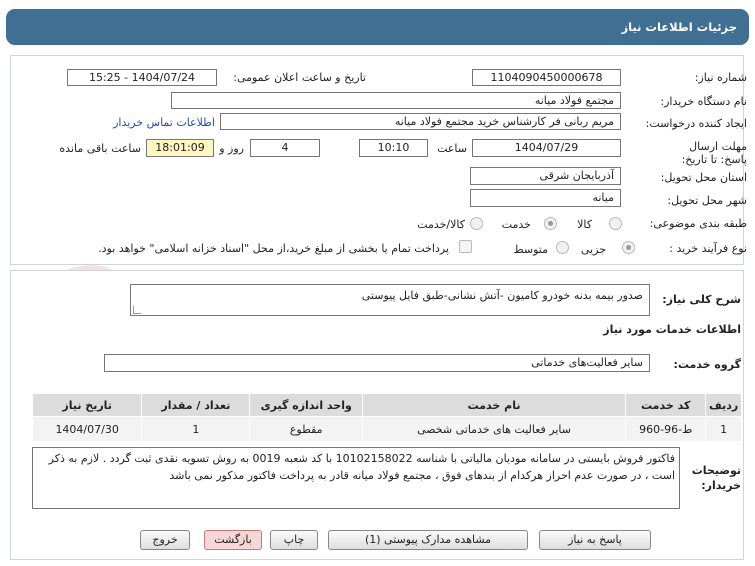  What do you see at coordinates (546, 77) in the screenshot?
I see `need-number-field: 1104090450000678` at bounding box center [546, 77].